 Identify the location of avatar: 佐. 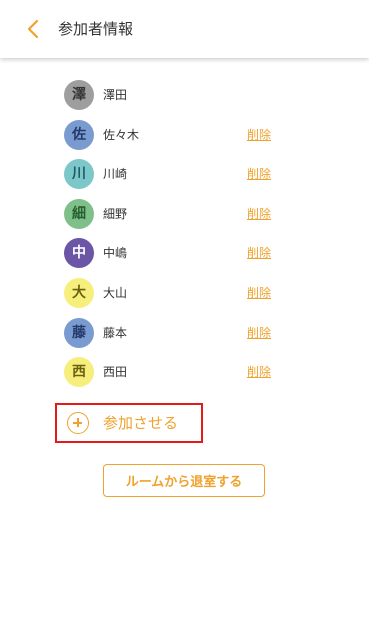
(79, 134).